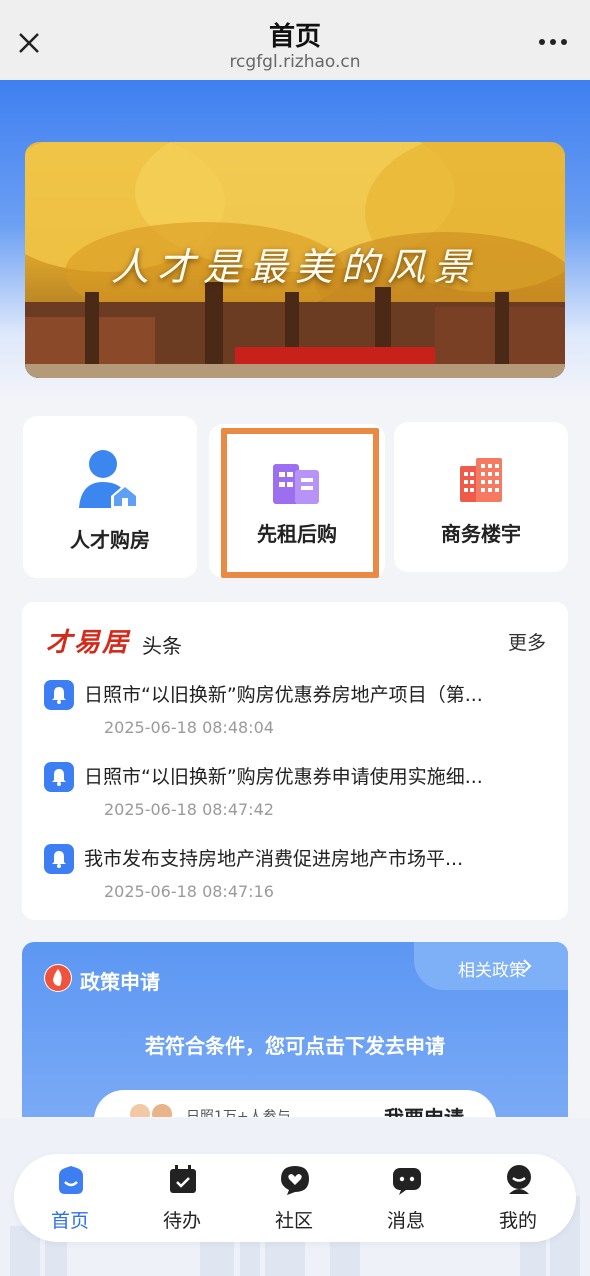  I want to click on tab-label: 消息, so click(405, 1221).